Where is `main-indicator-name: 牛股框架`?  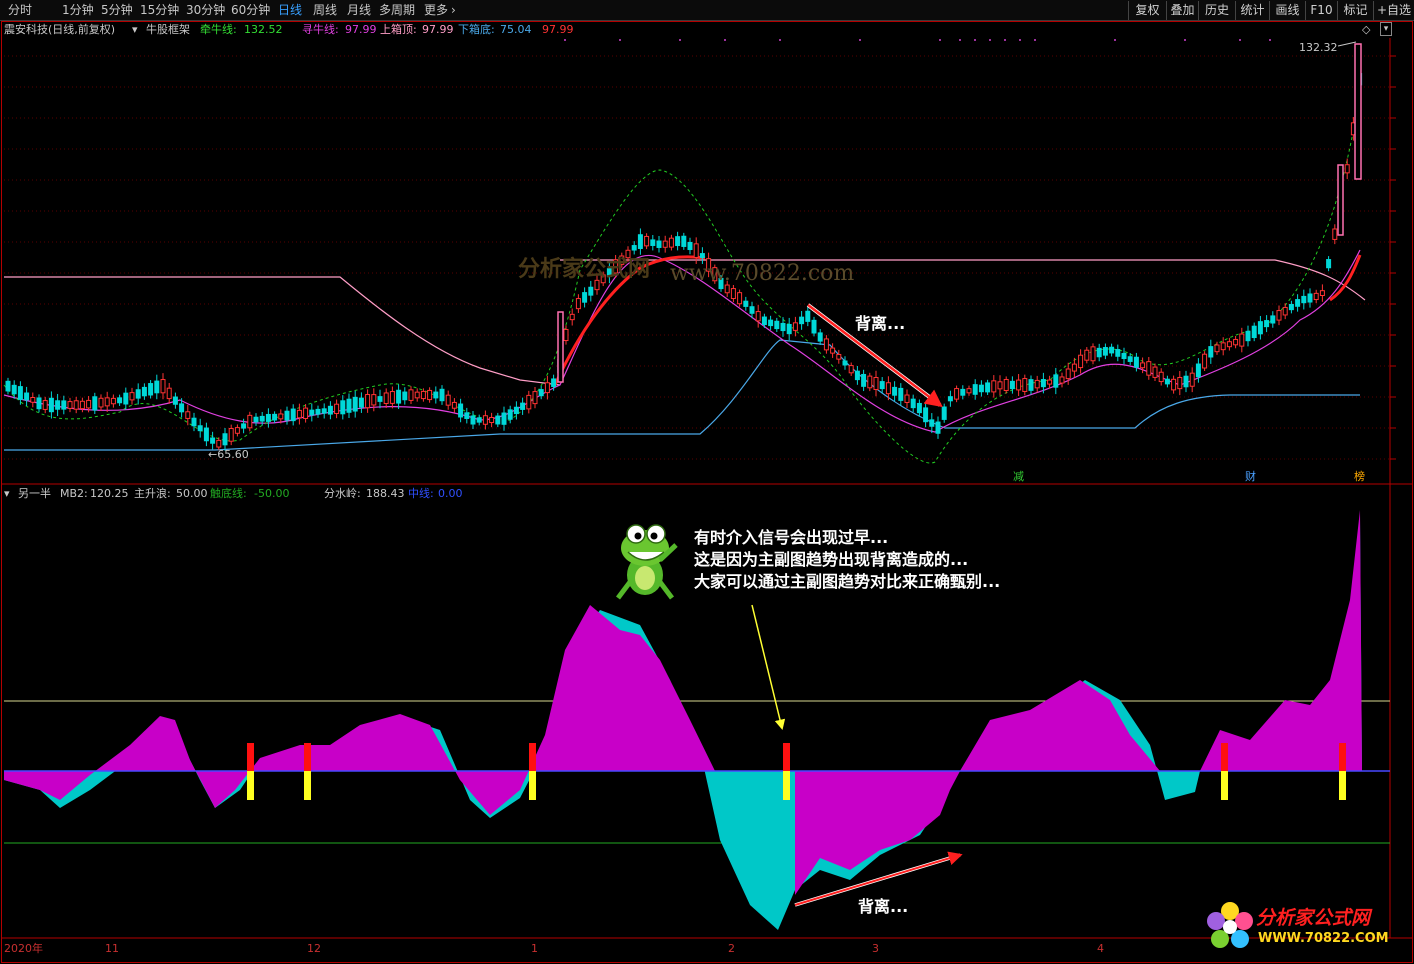
main-indicator-name: 牛股框架 is located at coordinates (168, 29).